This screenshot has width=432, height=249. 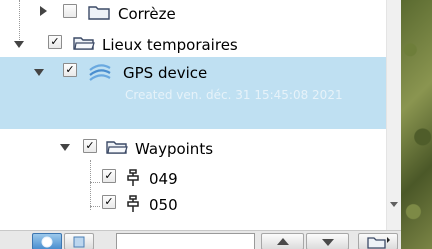 I want to click on tree-item-label: Waypoints, so click(x=174, y=149).